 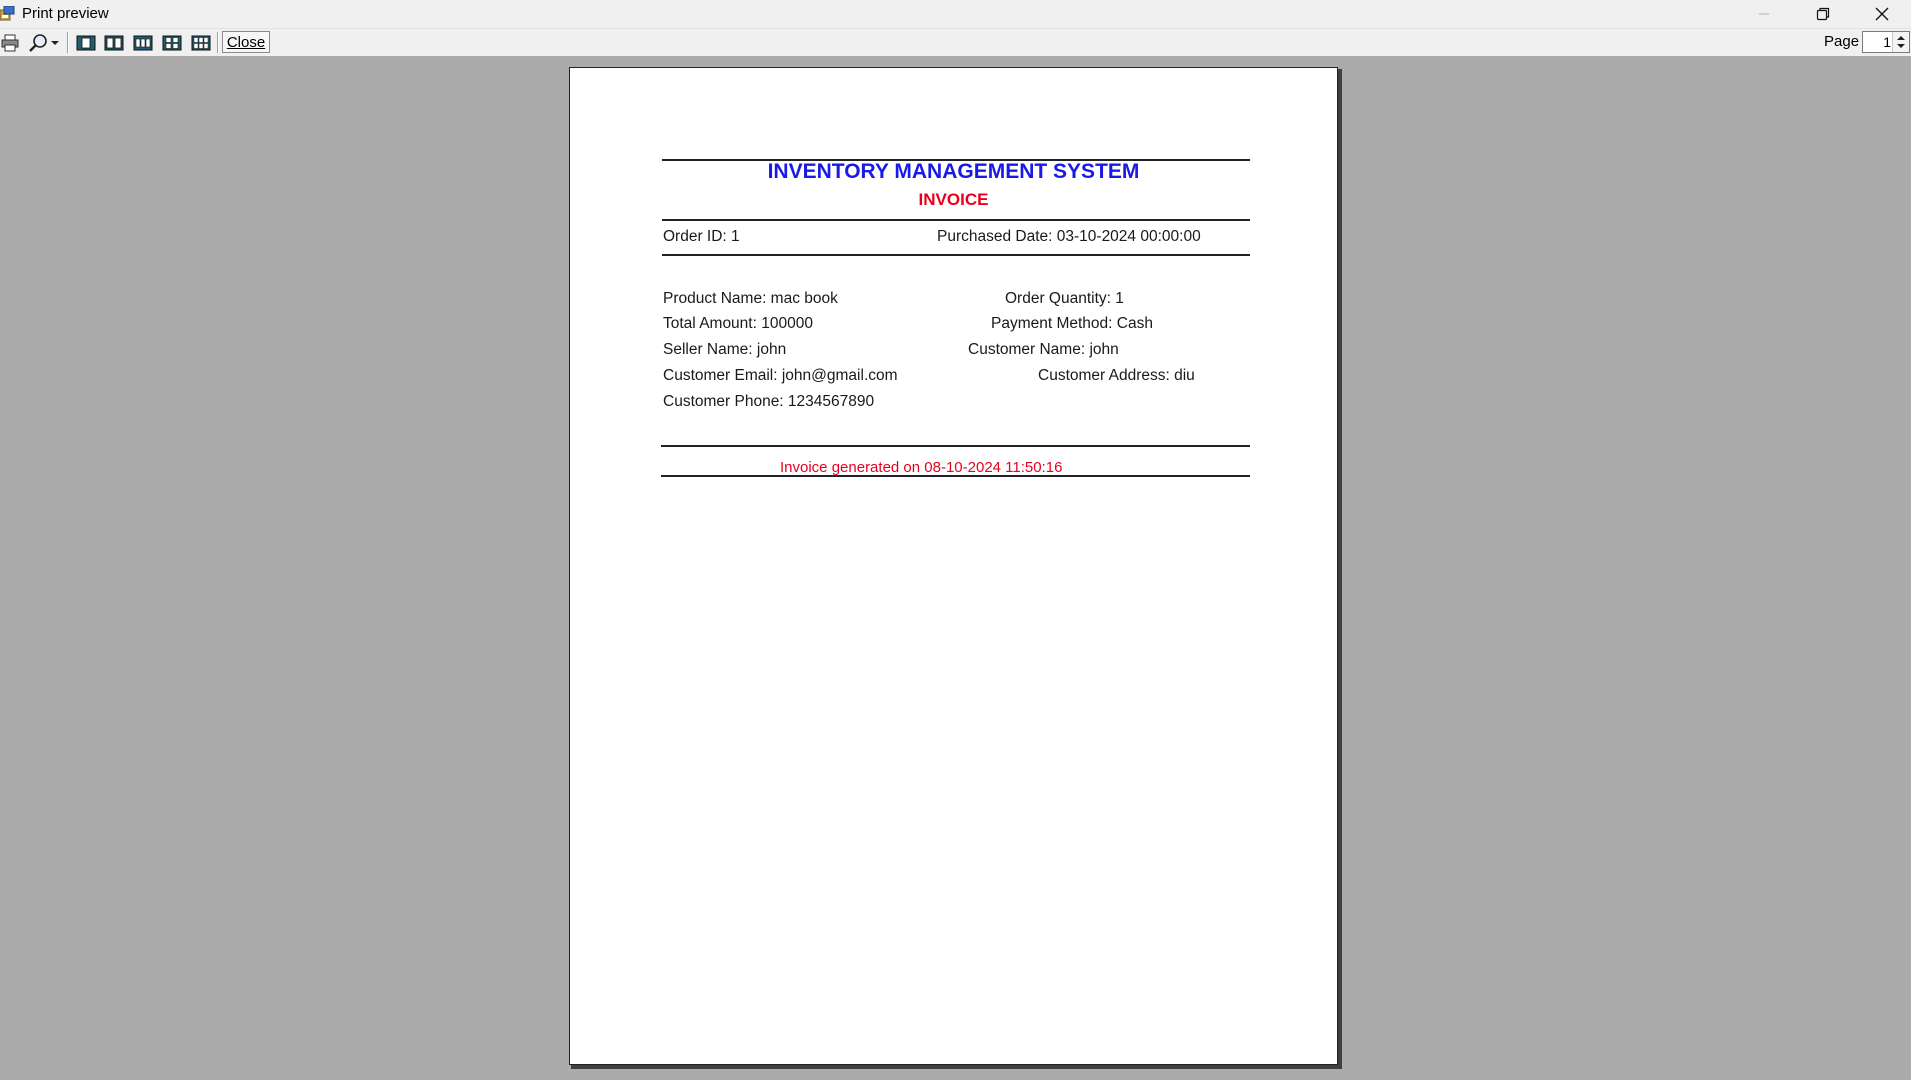 What do you see at coordinates (955, 42) in the screenshot?
I see `toolbar: Close Page 1` at bounding box center [955, 42].